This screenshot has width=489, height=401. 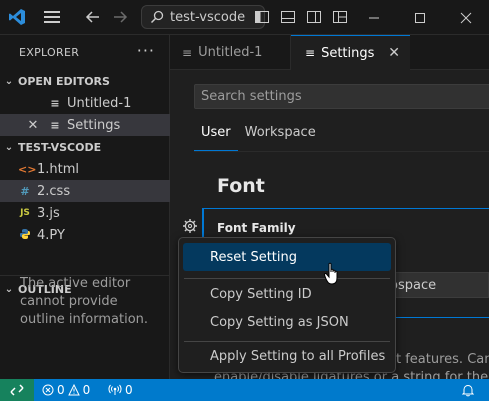 What do you see at coordinates (120, 17) in the screenshot?
I see `forward-arrow-icon` at bounding box center [120, 17].